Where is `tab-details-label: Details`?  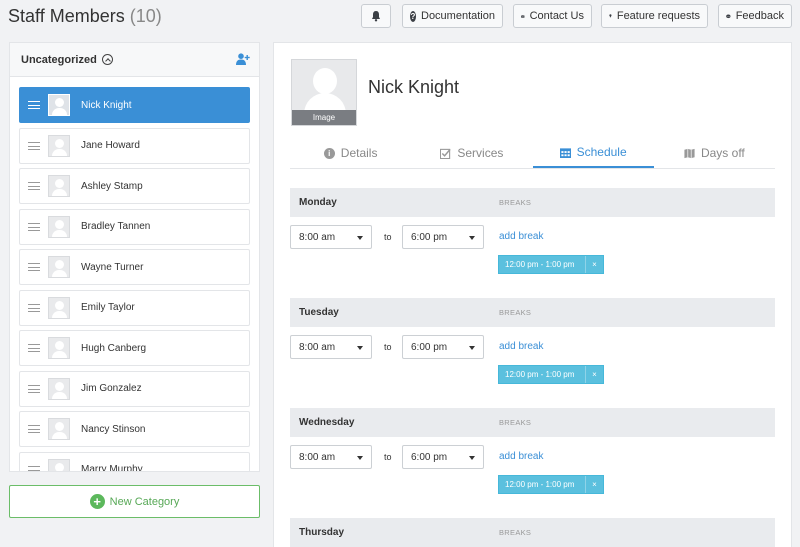
tab-details-label: Details is located at coordinates (359, 153).